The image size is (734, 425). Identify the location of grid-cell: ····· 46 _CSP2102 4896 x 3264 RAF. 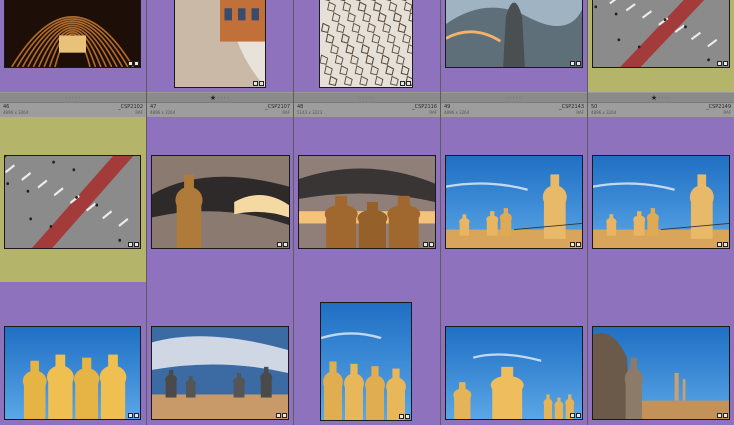
(73, 58).